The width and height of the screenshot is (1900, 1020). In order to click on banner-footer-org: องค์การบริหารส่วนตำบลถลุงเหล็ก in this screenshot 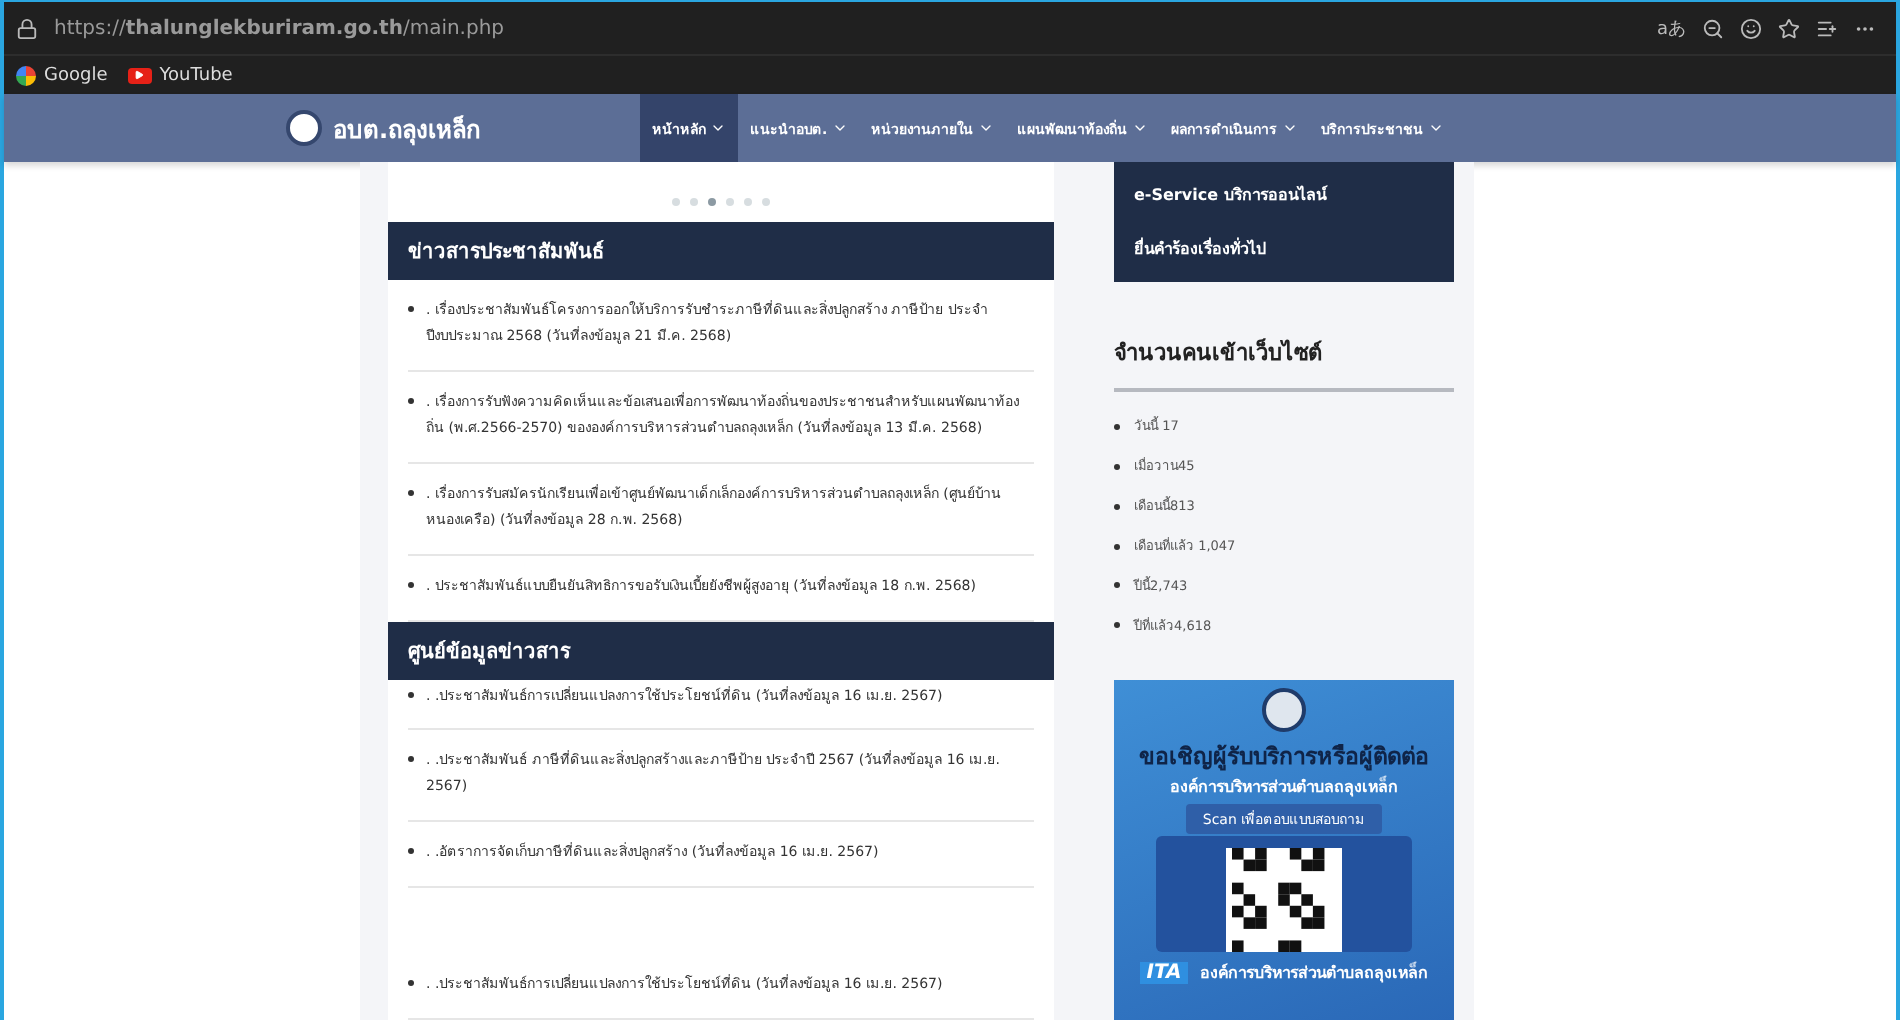, I will do `click(1313, 972)`.